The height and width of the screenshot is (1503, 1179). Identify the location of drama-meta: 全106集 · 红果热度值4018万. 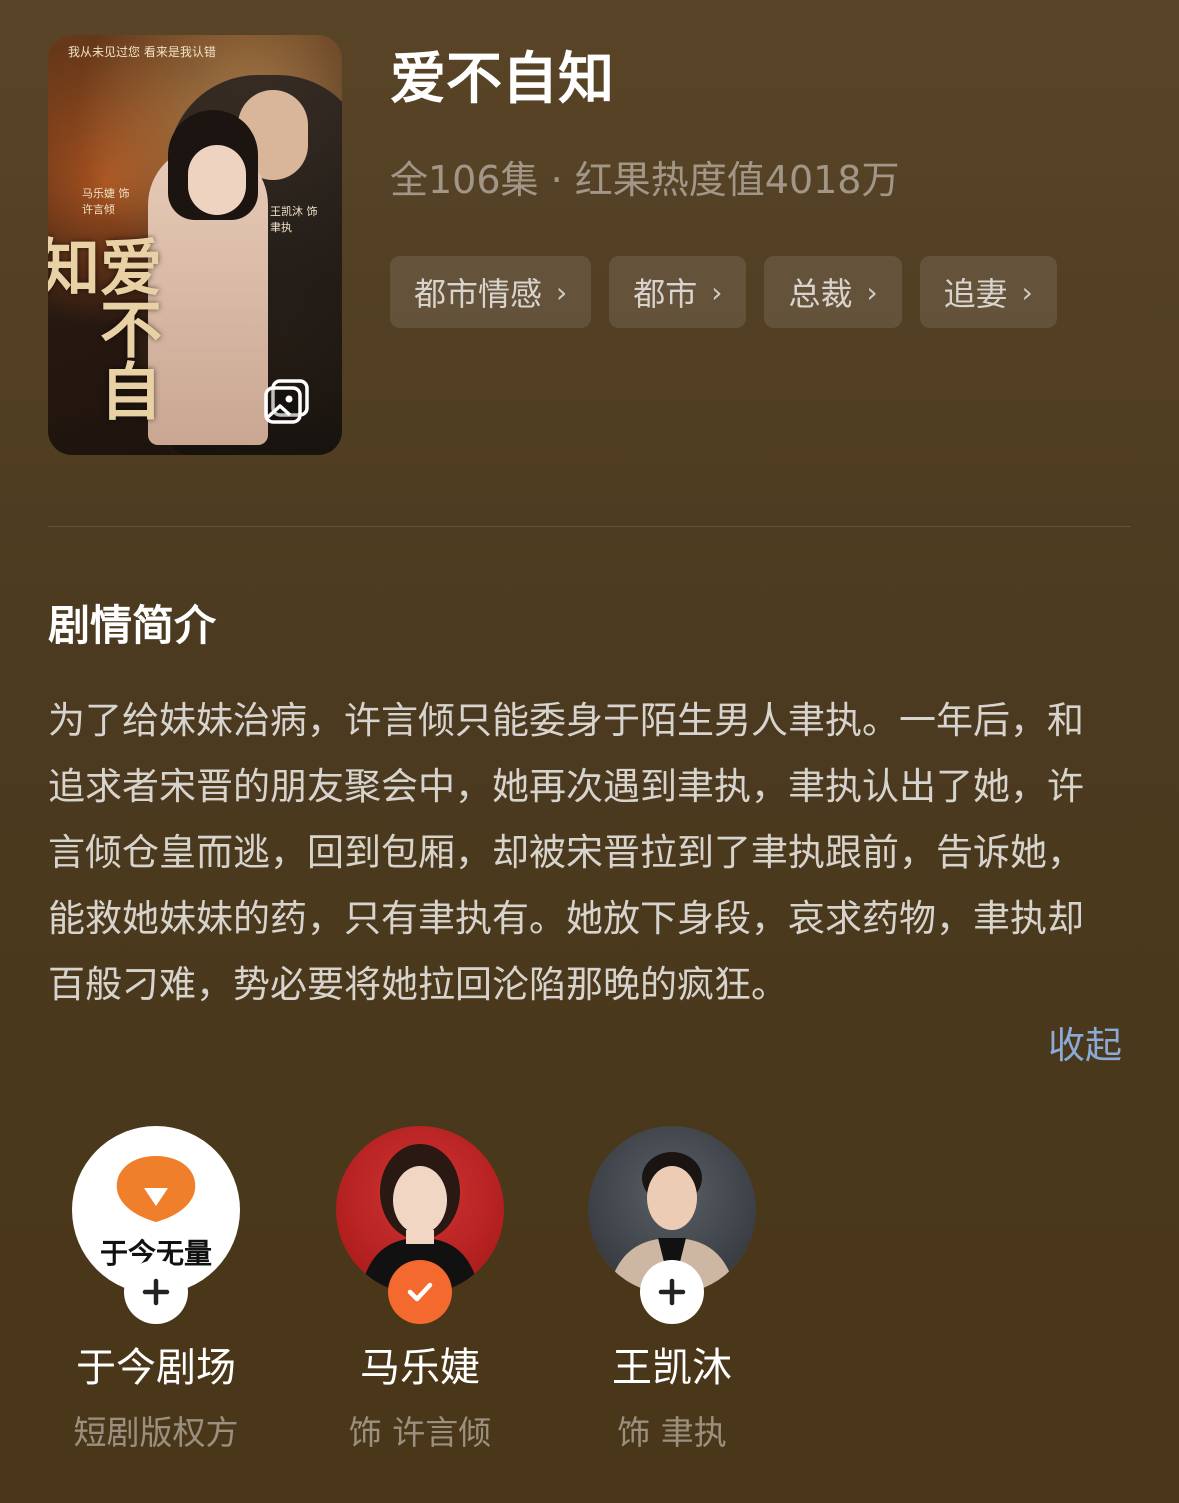
(645, 180).